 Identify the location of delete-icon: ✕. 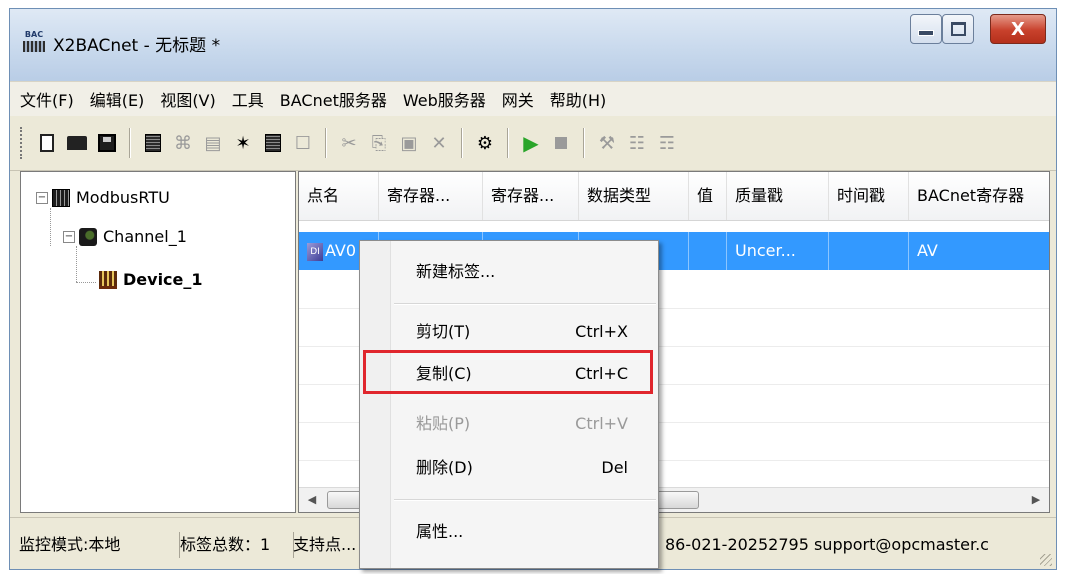
(439, 143).